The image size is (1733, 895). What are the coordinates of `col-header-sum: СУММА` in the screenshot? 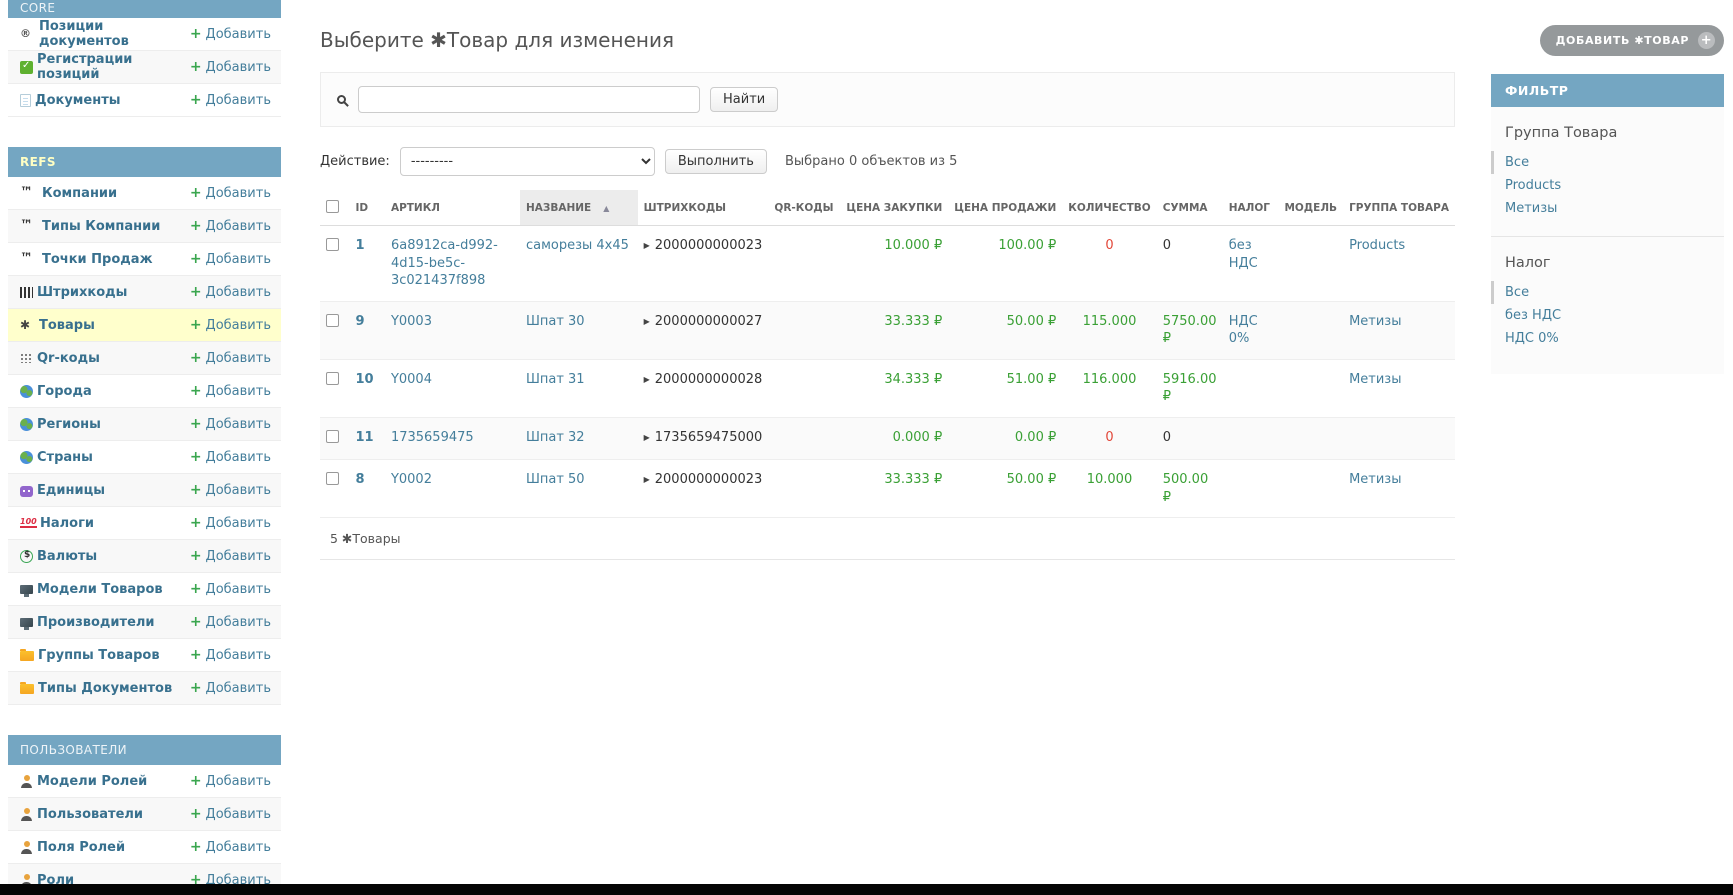 It's located at (1189, 208).